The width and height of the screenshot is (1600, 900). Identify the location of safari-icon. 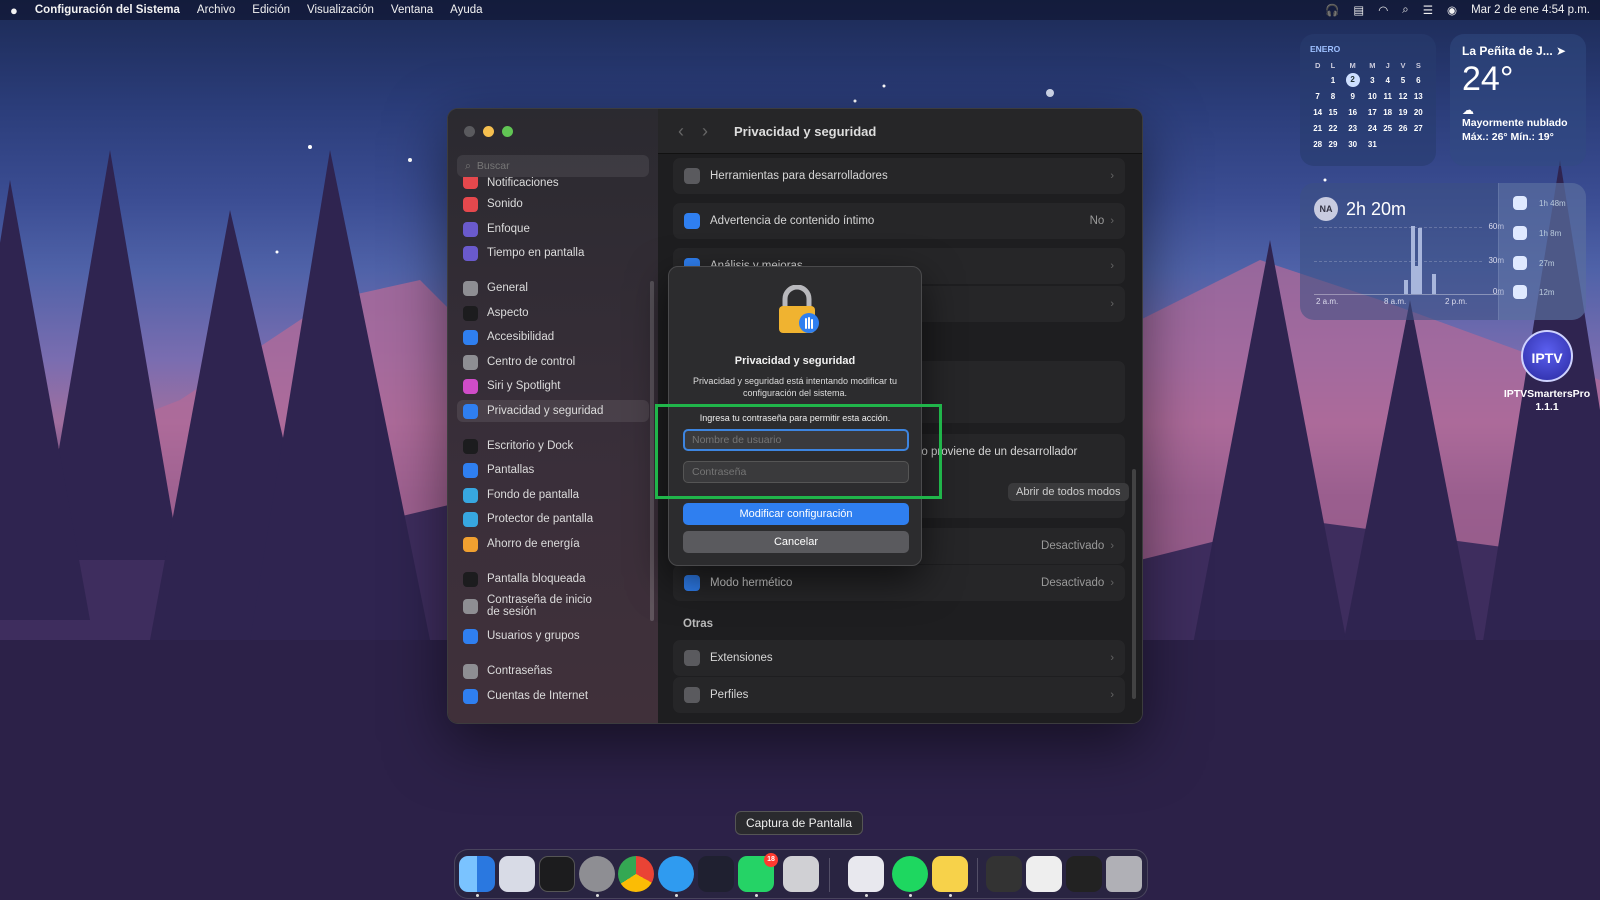
(676, 874).